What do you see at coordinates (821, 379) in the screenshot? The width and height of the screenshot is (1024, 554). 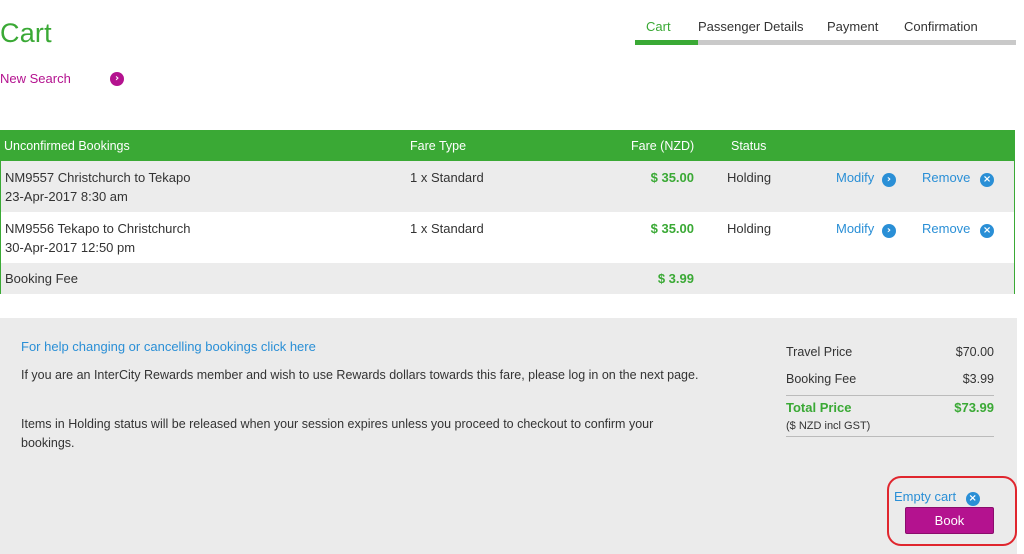 I see `summary-booking-fee-label: Booking Fee` at bounding box center [821, 379].